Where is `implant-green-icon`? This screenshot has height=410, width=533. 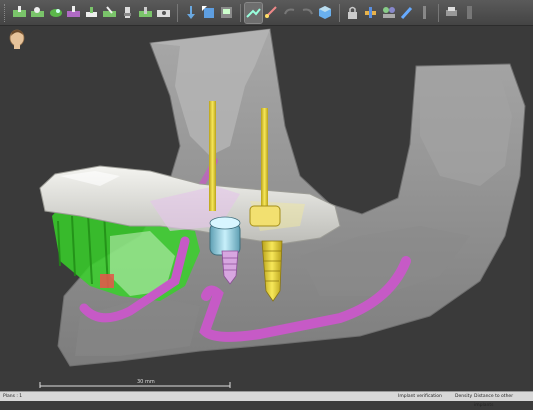 implant-green-icon is located at coordinates (56, 13).